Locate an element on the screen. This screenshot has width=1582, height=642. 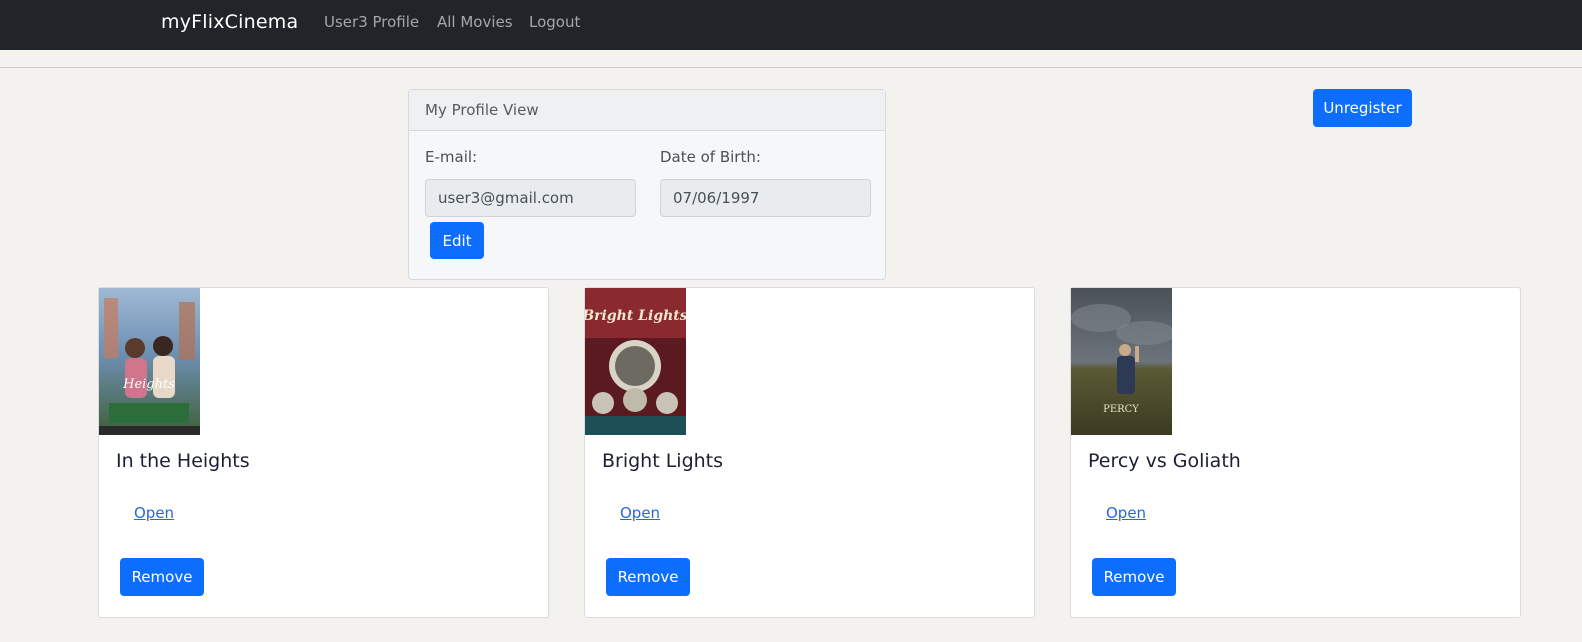
movie-card: Bright Lights Bright Lights Open Remove is located at coordinates (809, 452).